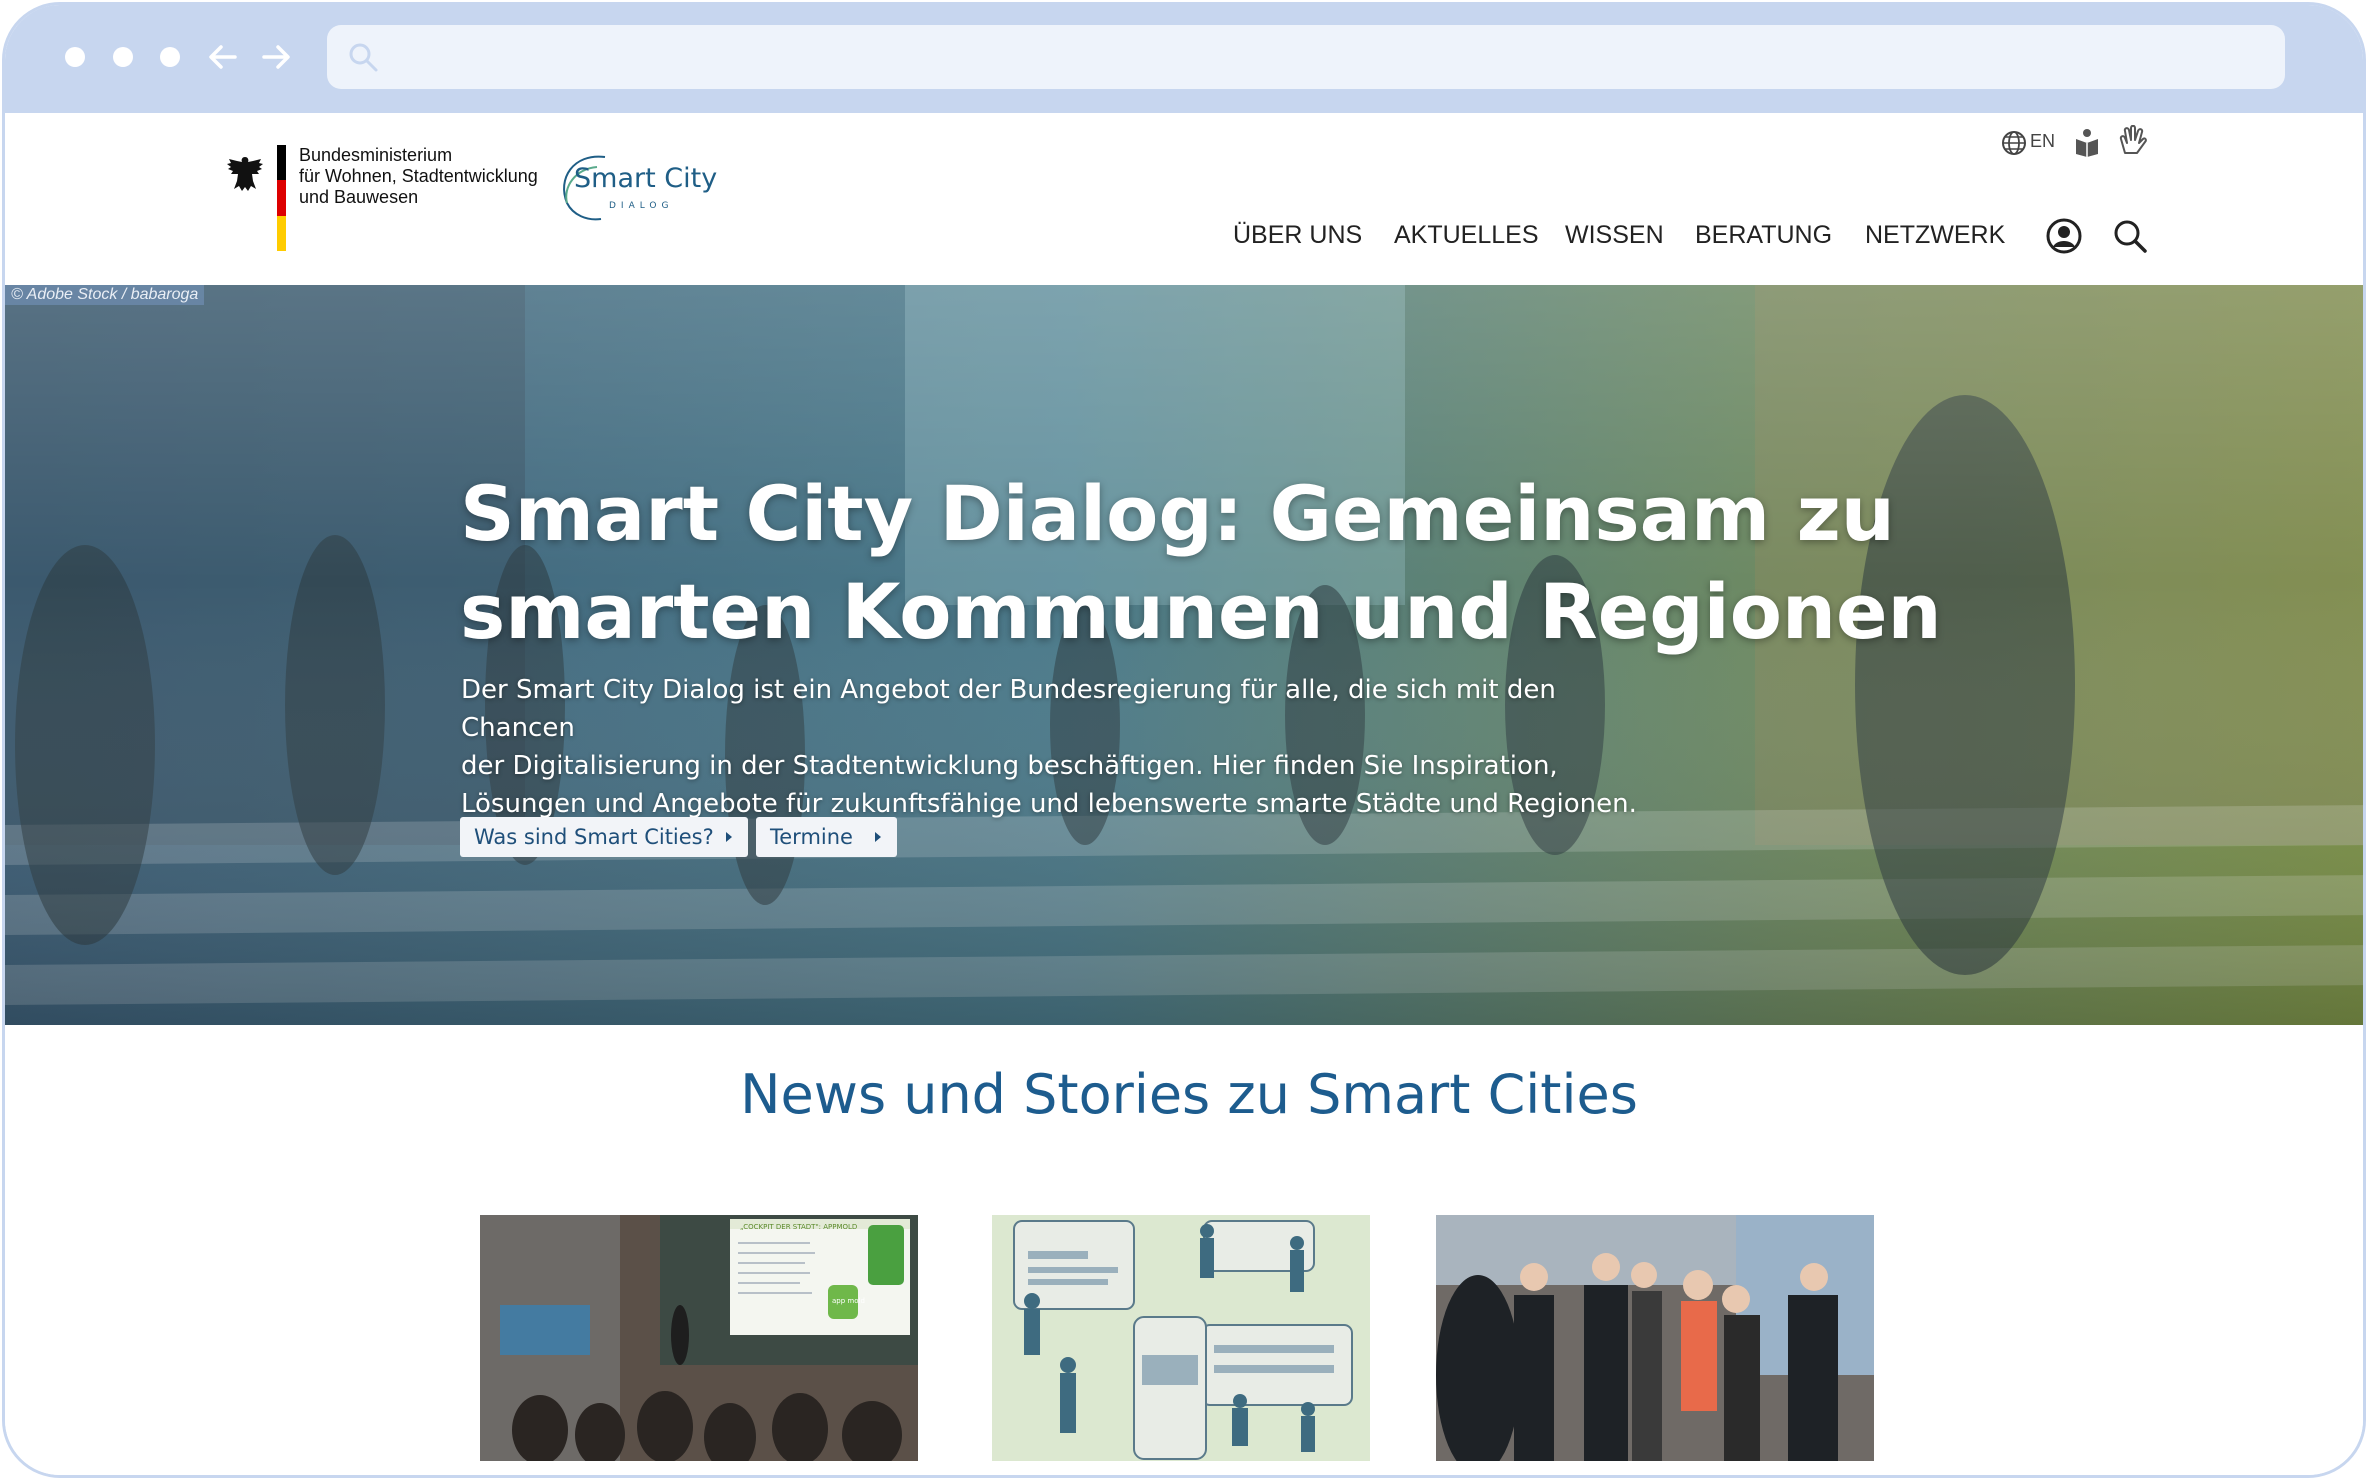 The width and height of the screenshot is (2368, 1480). What do you see at coordinates (276, 57) in the screenshot?
I see `forward-arrow-icon` at bounding box center [276, 57].